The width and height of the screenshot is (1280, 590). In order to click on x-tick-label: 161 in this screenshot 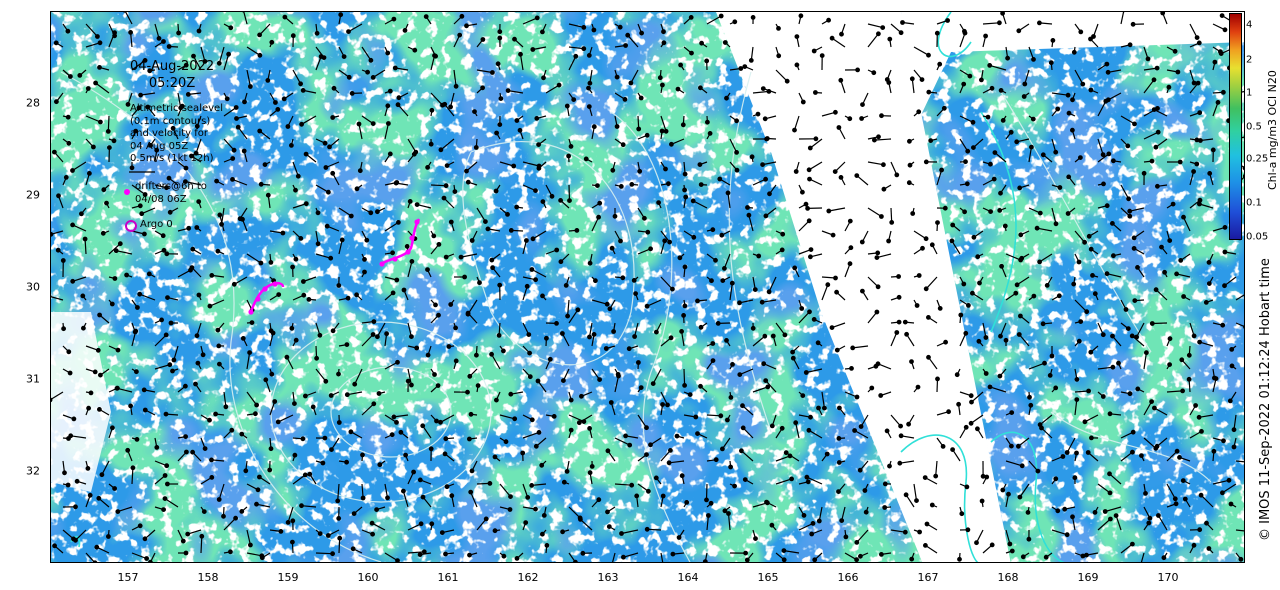, I will do `click(448, 577)`.